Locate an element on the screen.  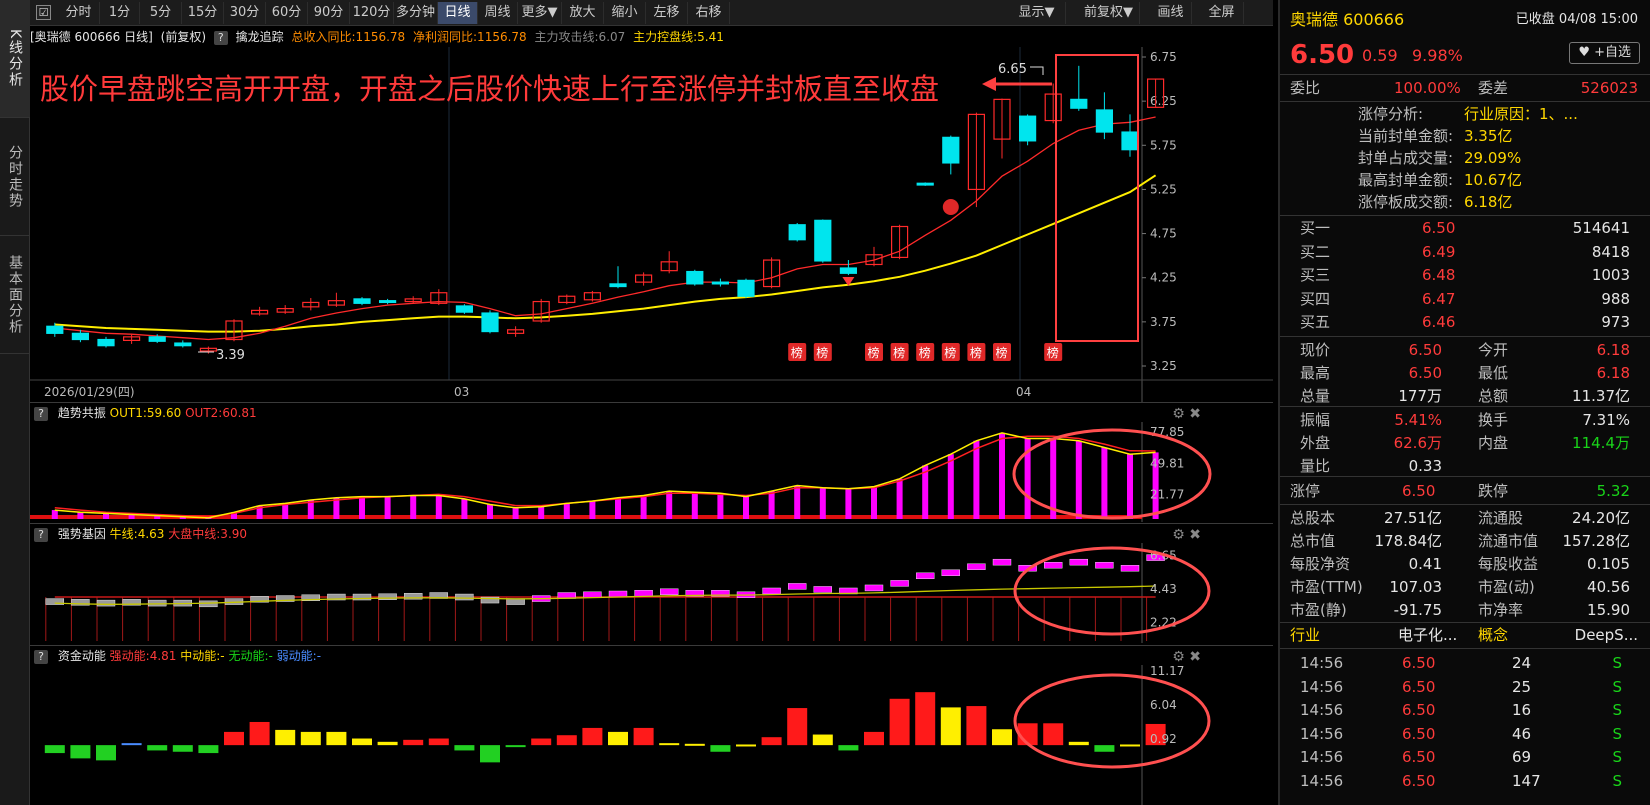
period-button: 90分 is located at coordinates (329, 13).